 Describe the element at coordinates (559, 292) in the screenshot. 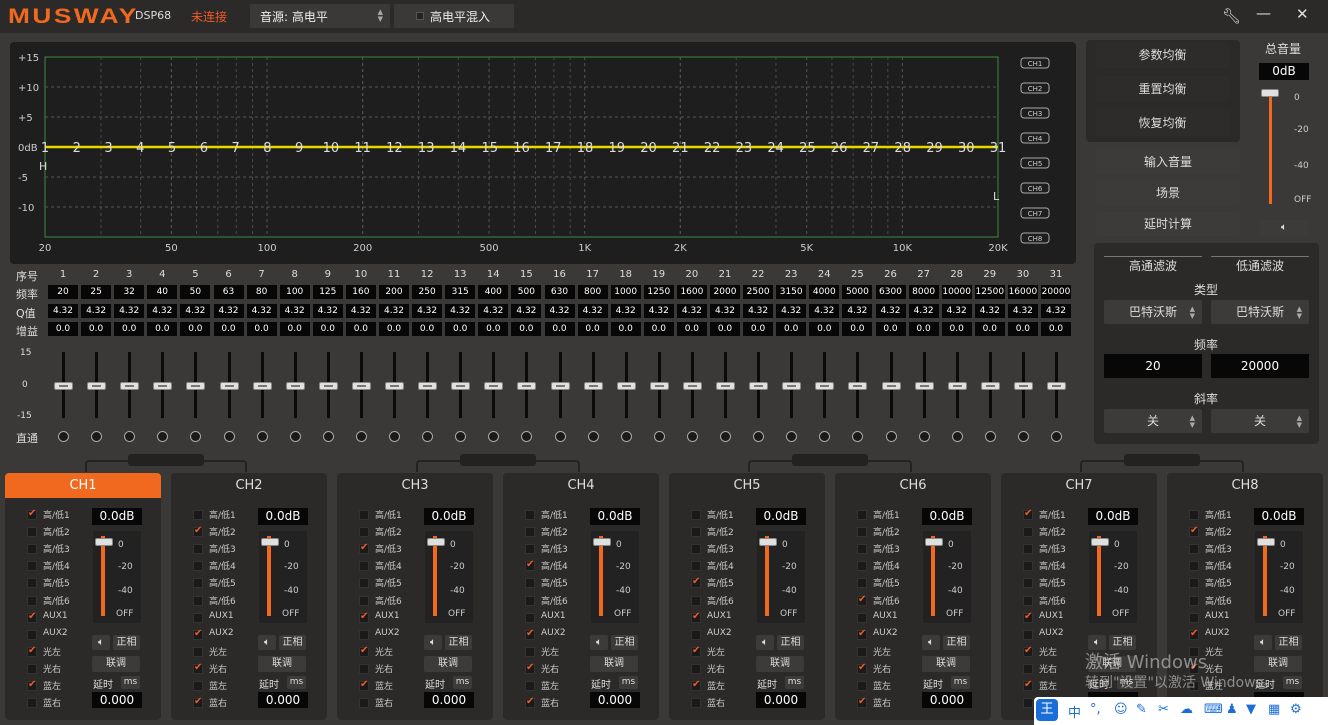

I see `band-freq-field: 630` at that location.